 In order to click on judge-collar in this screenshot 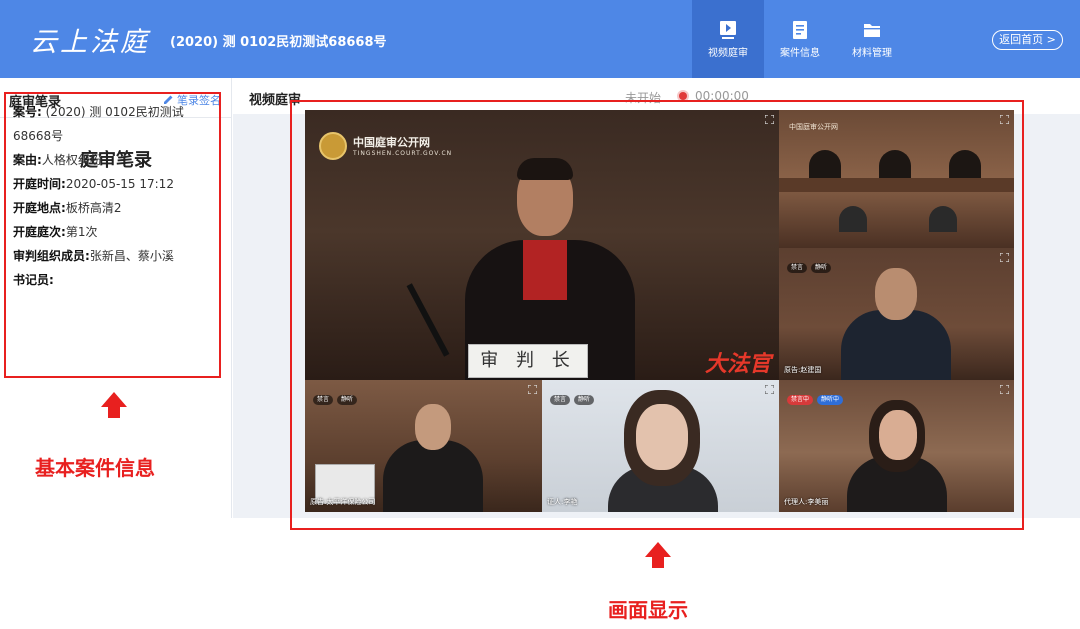, I will do `click(545, 270)`.